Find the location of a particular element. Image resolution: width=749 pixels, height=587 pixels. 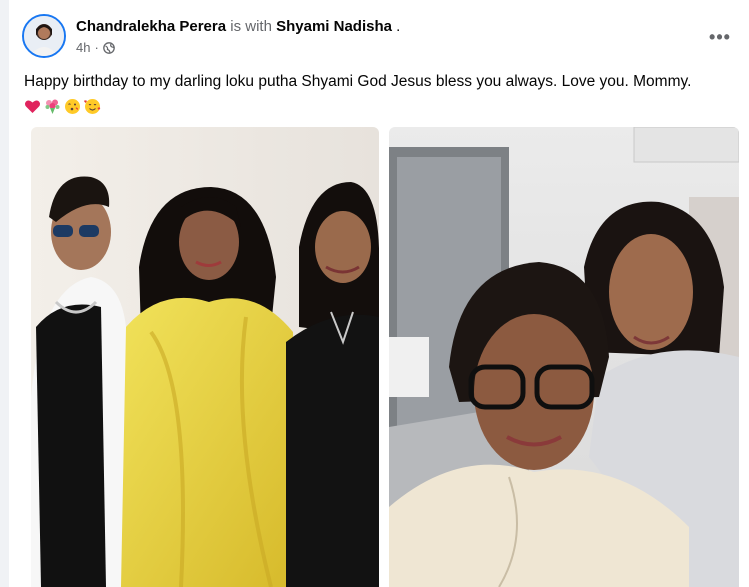

tagged-suffix: . is located at coordinates (398, 26).